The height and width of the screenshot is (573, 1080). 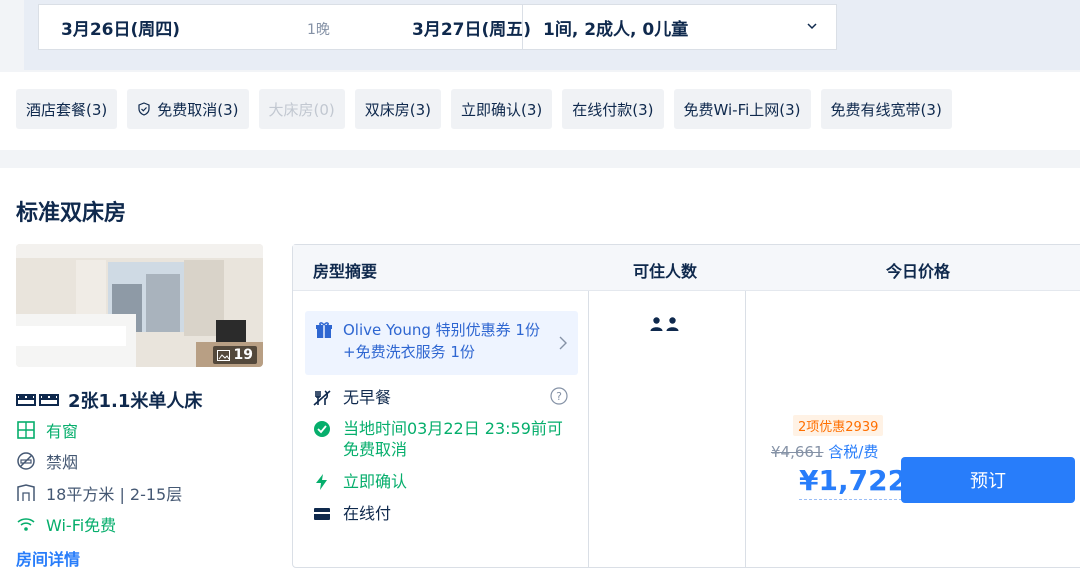 What do you see at coordinates (352, 513) in the screenshot?
I see `payment-policy: 在线付` at bounding box center [352, 513].